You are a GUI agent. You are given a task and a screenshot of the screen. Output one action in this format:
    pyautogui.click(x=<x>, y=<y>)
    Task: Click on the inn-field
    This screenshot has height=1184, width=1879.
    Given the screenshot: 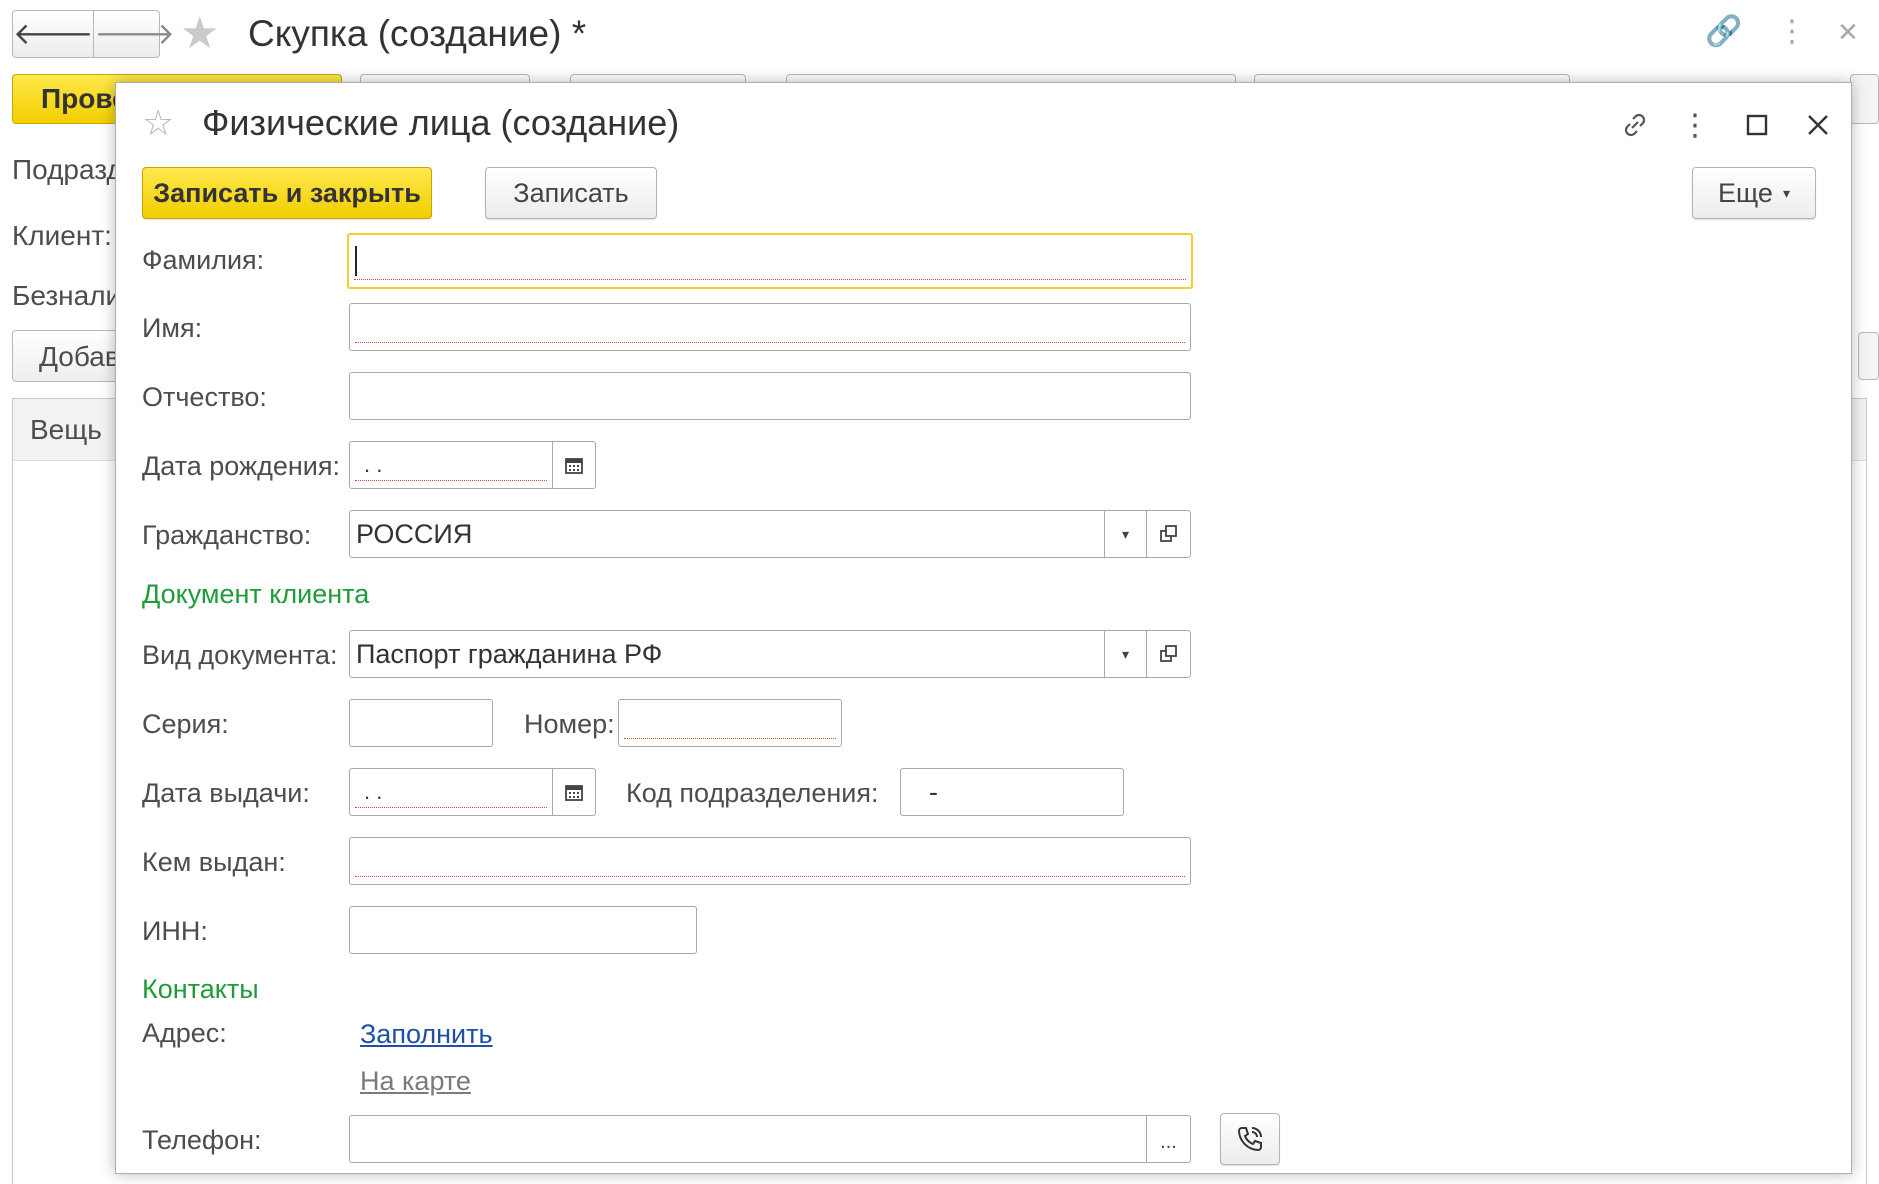 What is the action you would take?
    pyautogui.click(x=523, y=930)
    